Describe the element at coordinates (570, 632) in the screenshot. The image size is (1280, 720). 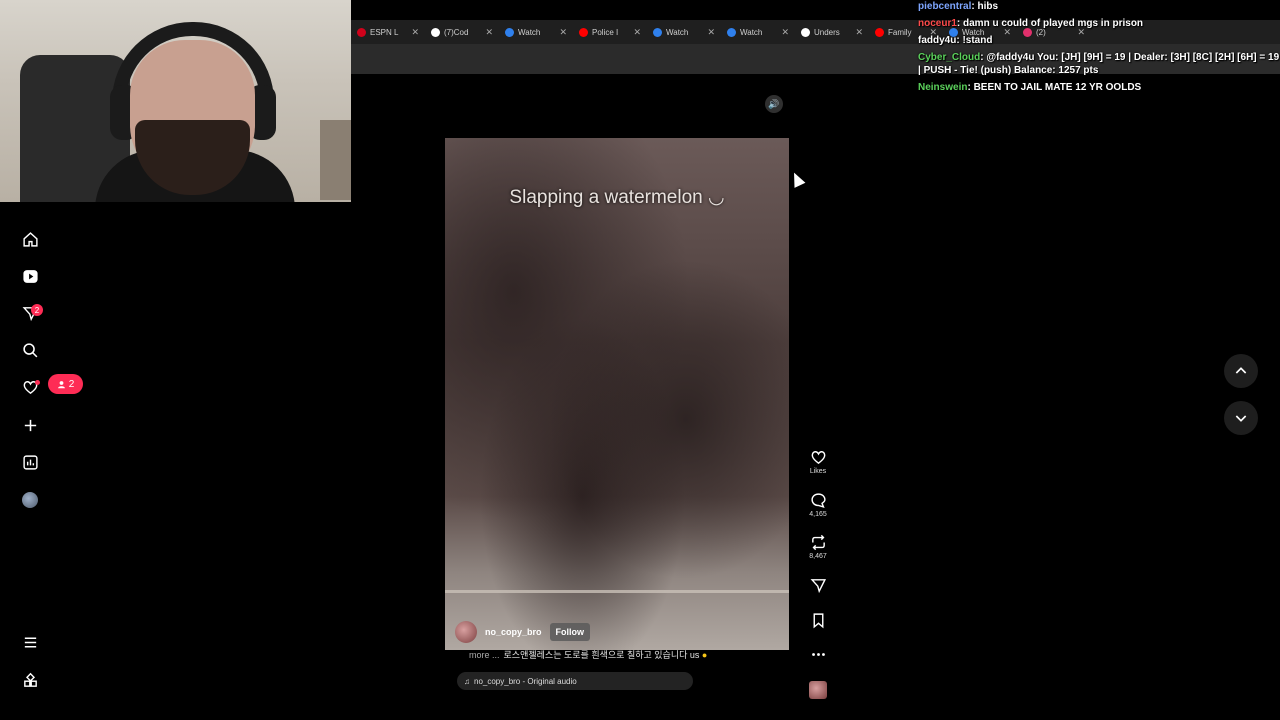
I see `follow-button: Follow` at that location.